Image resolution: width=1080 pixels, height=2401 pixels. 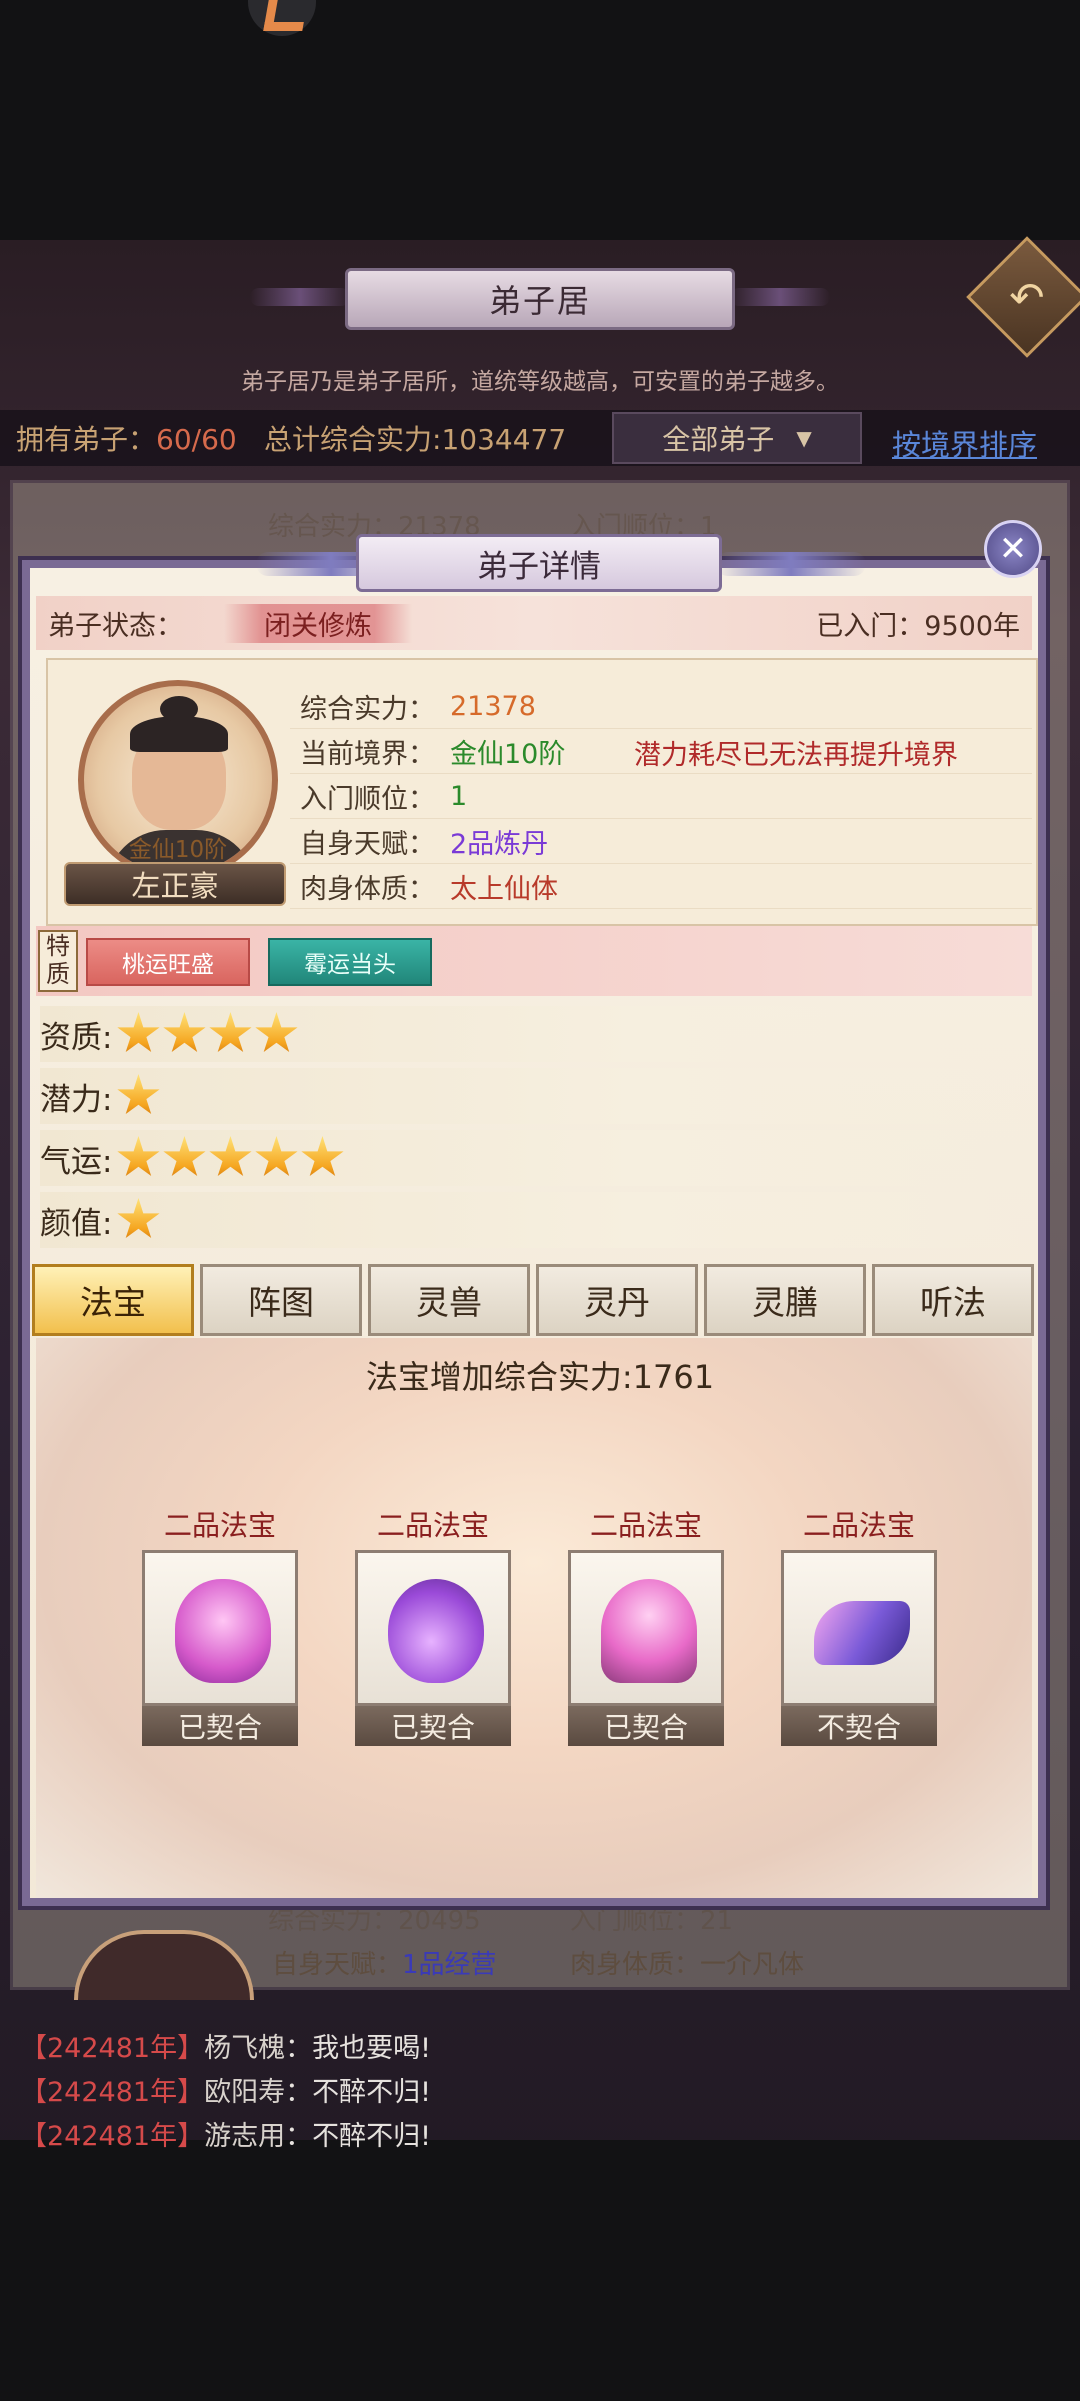 I want to click on chat-line: 【242481年】游志用：不醉不归!, so click(x=225, y=2133).